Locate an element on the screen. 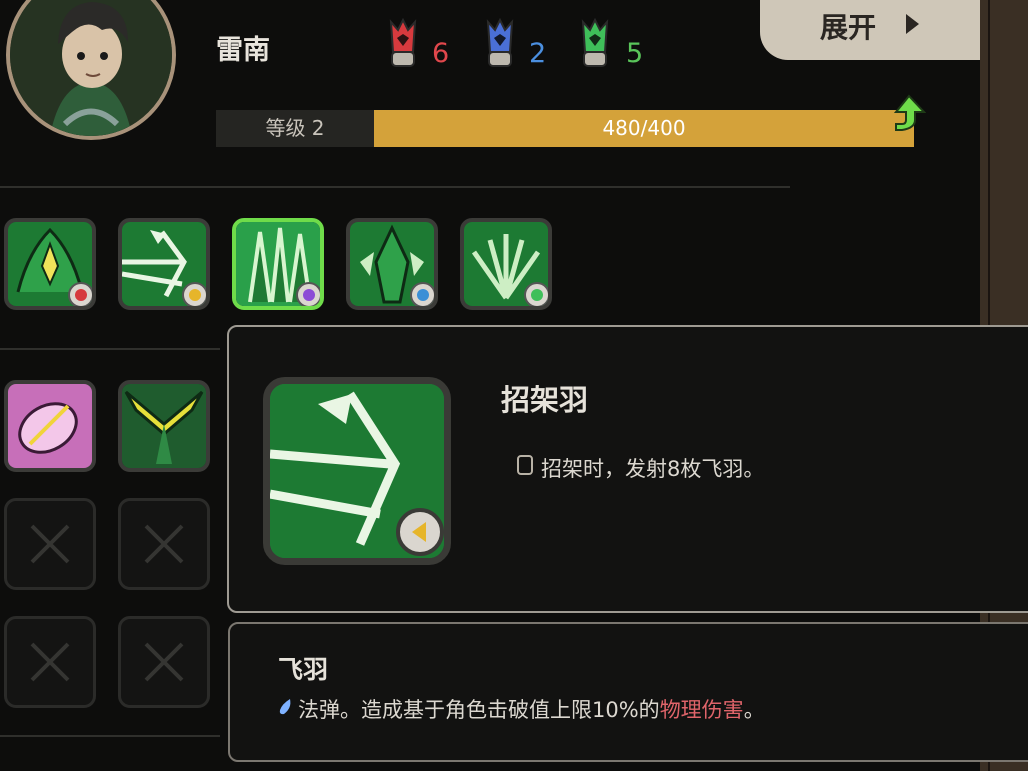 The height and width of the screenshot is (771, 1028). inventory-slot-6-empty is located at coordinates (164, 662).